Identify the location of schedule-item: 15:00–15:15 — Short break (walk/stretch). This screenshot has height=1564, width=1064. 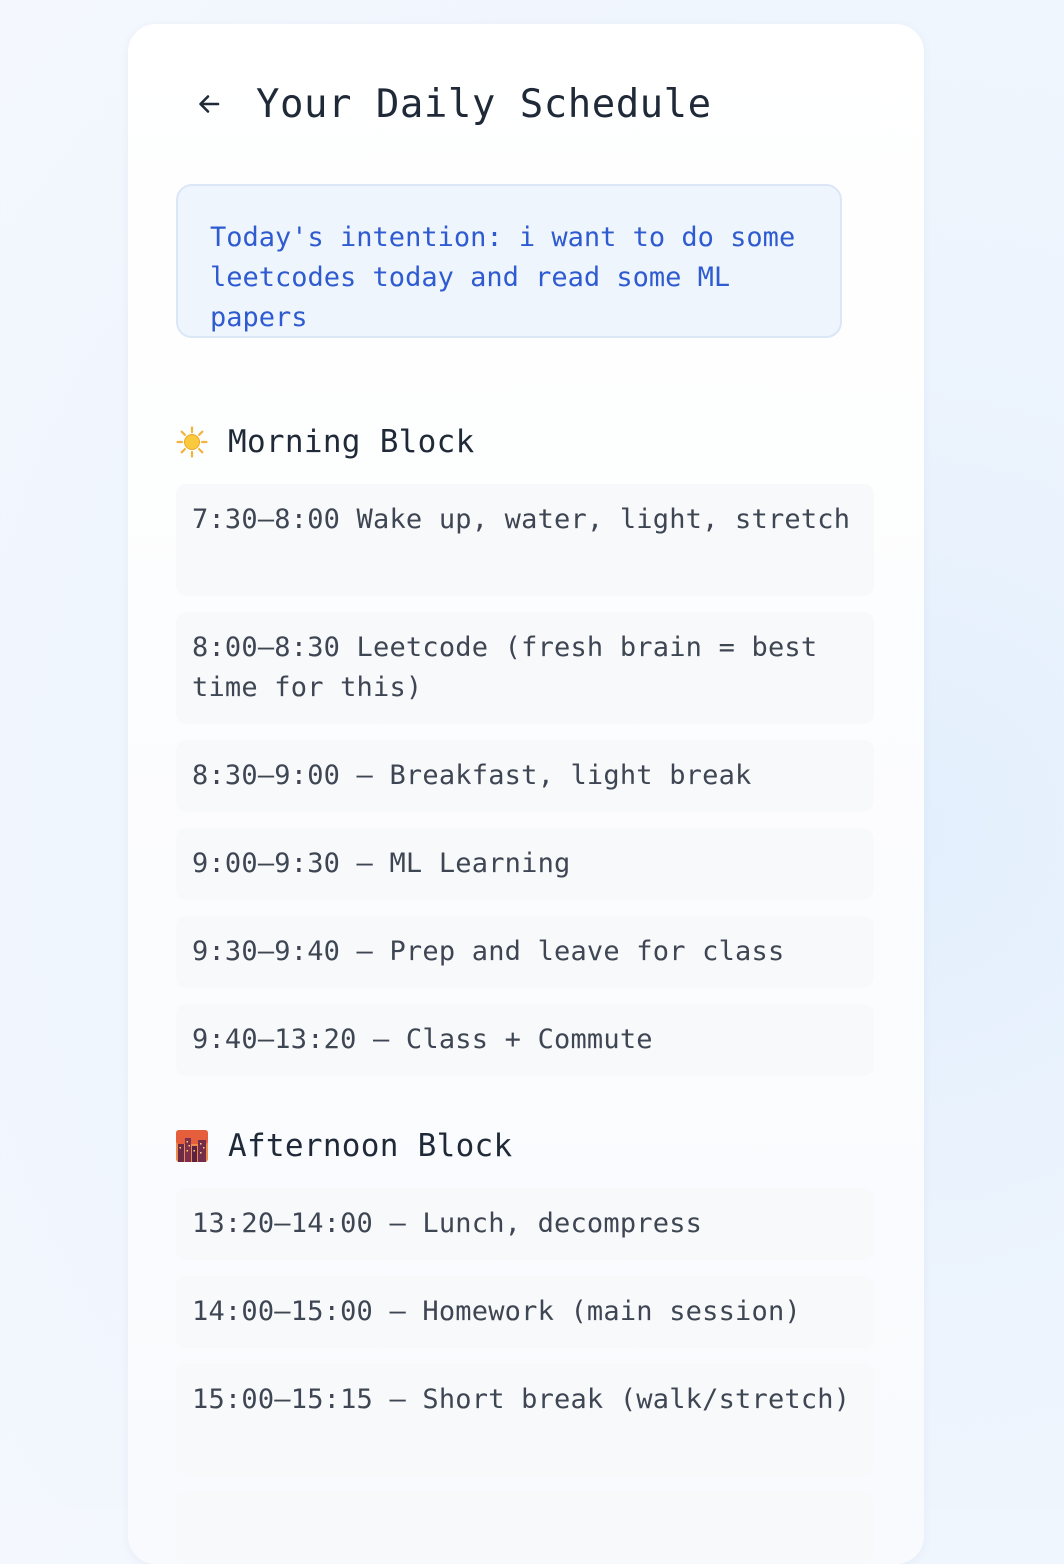
(525, 1420).